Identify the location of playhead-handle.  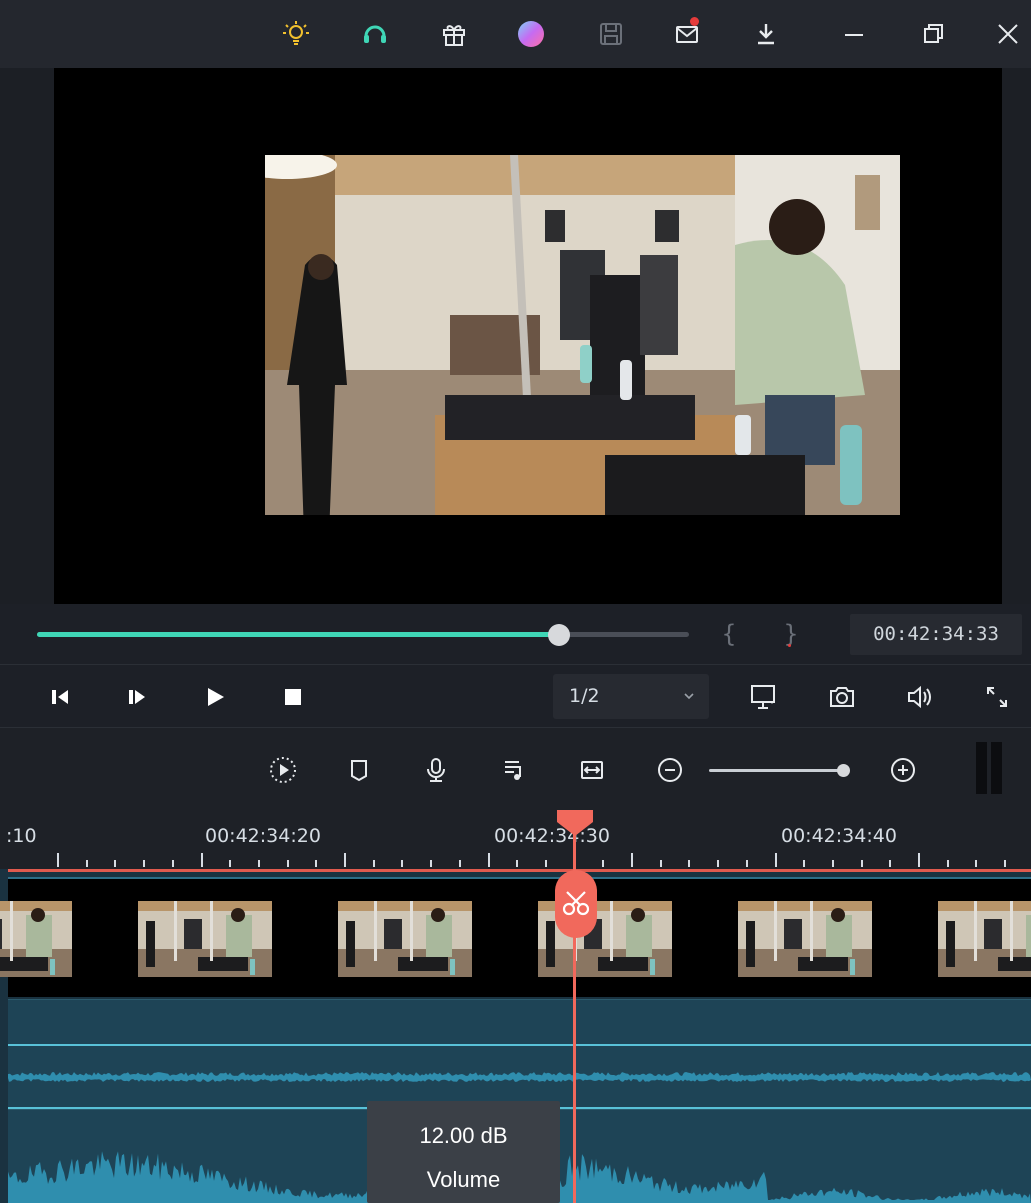
(575, 823).